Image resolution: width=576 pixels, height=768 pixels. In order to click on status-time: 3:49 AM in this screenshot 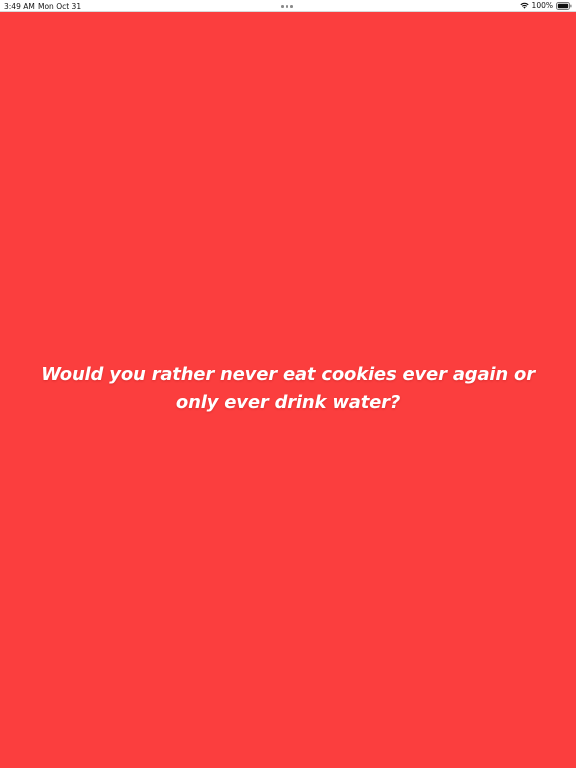, I will do `click(19, 6)`.